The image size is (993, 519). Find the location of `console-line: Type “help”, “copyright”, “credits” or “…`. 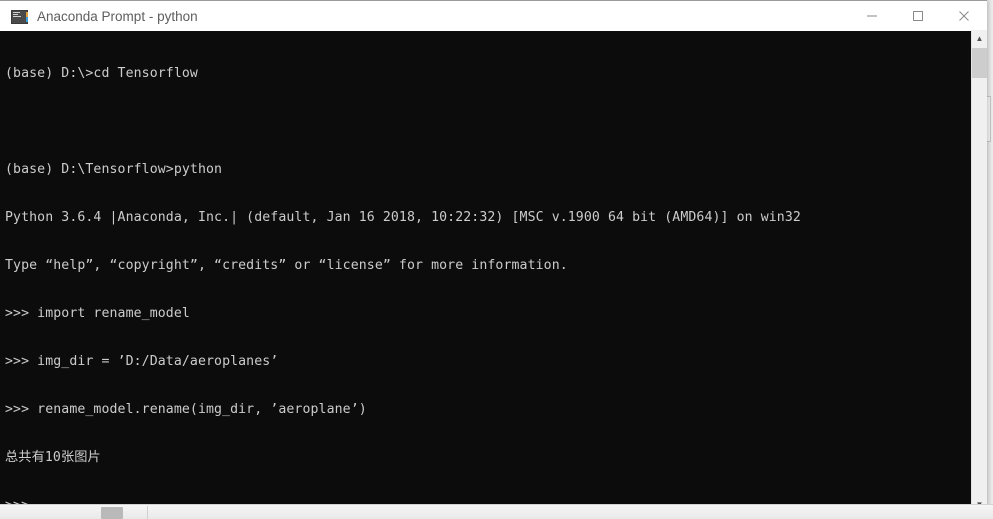

console-line: Type “help”, “copyright”, “credits” or “… is located at coordinates (286, 265).